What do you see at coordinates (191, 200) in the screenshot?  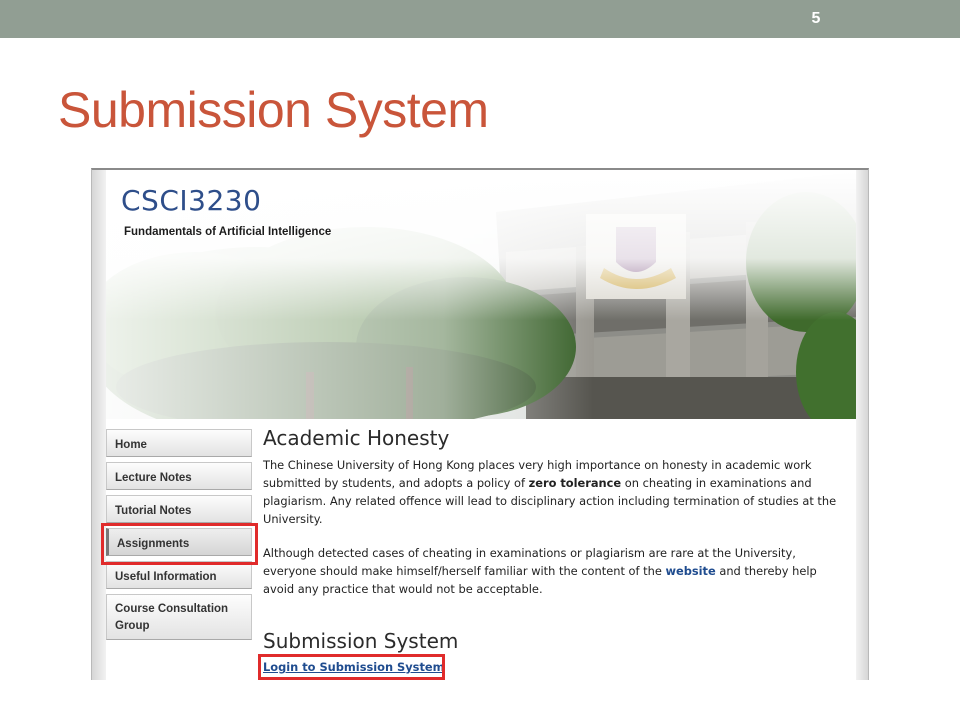 I see `course-code: CSCI3230` at bounding box center [191, 200].